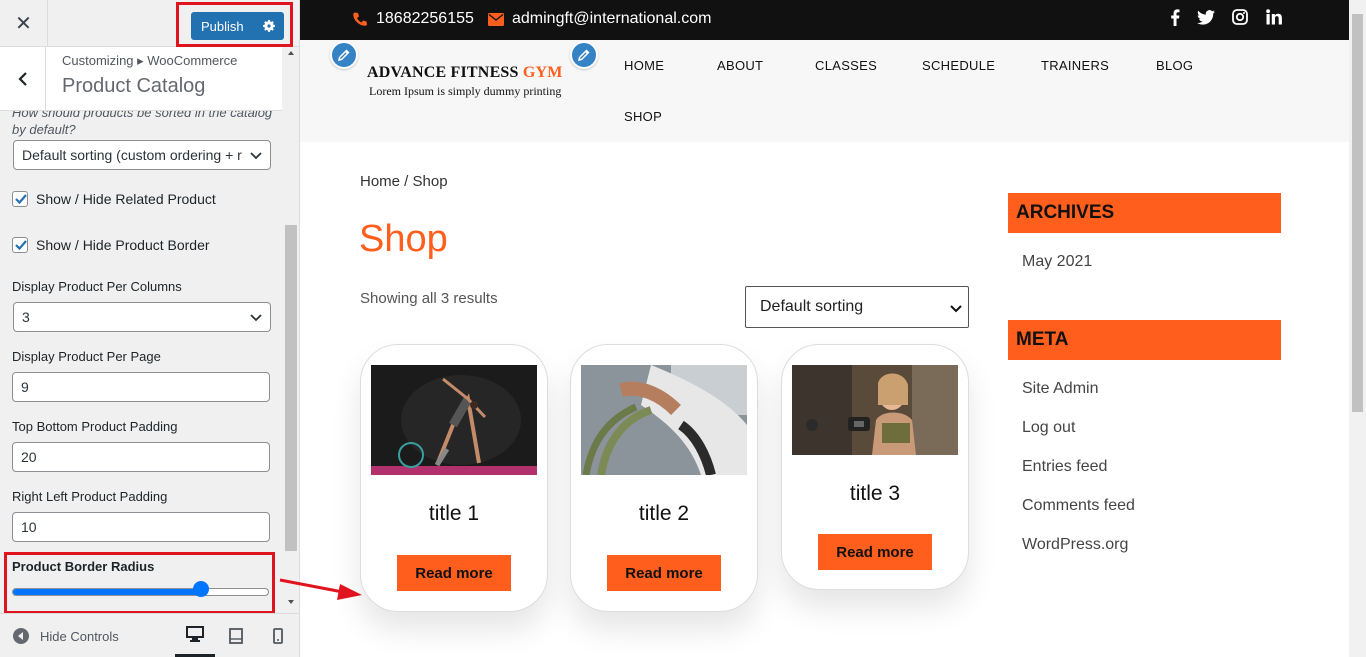 This screenshot has width=1366, height=657. I want to click on publish-highlight-box: Publish, so click(234, 24).